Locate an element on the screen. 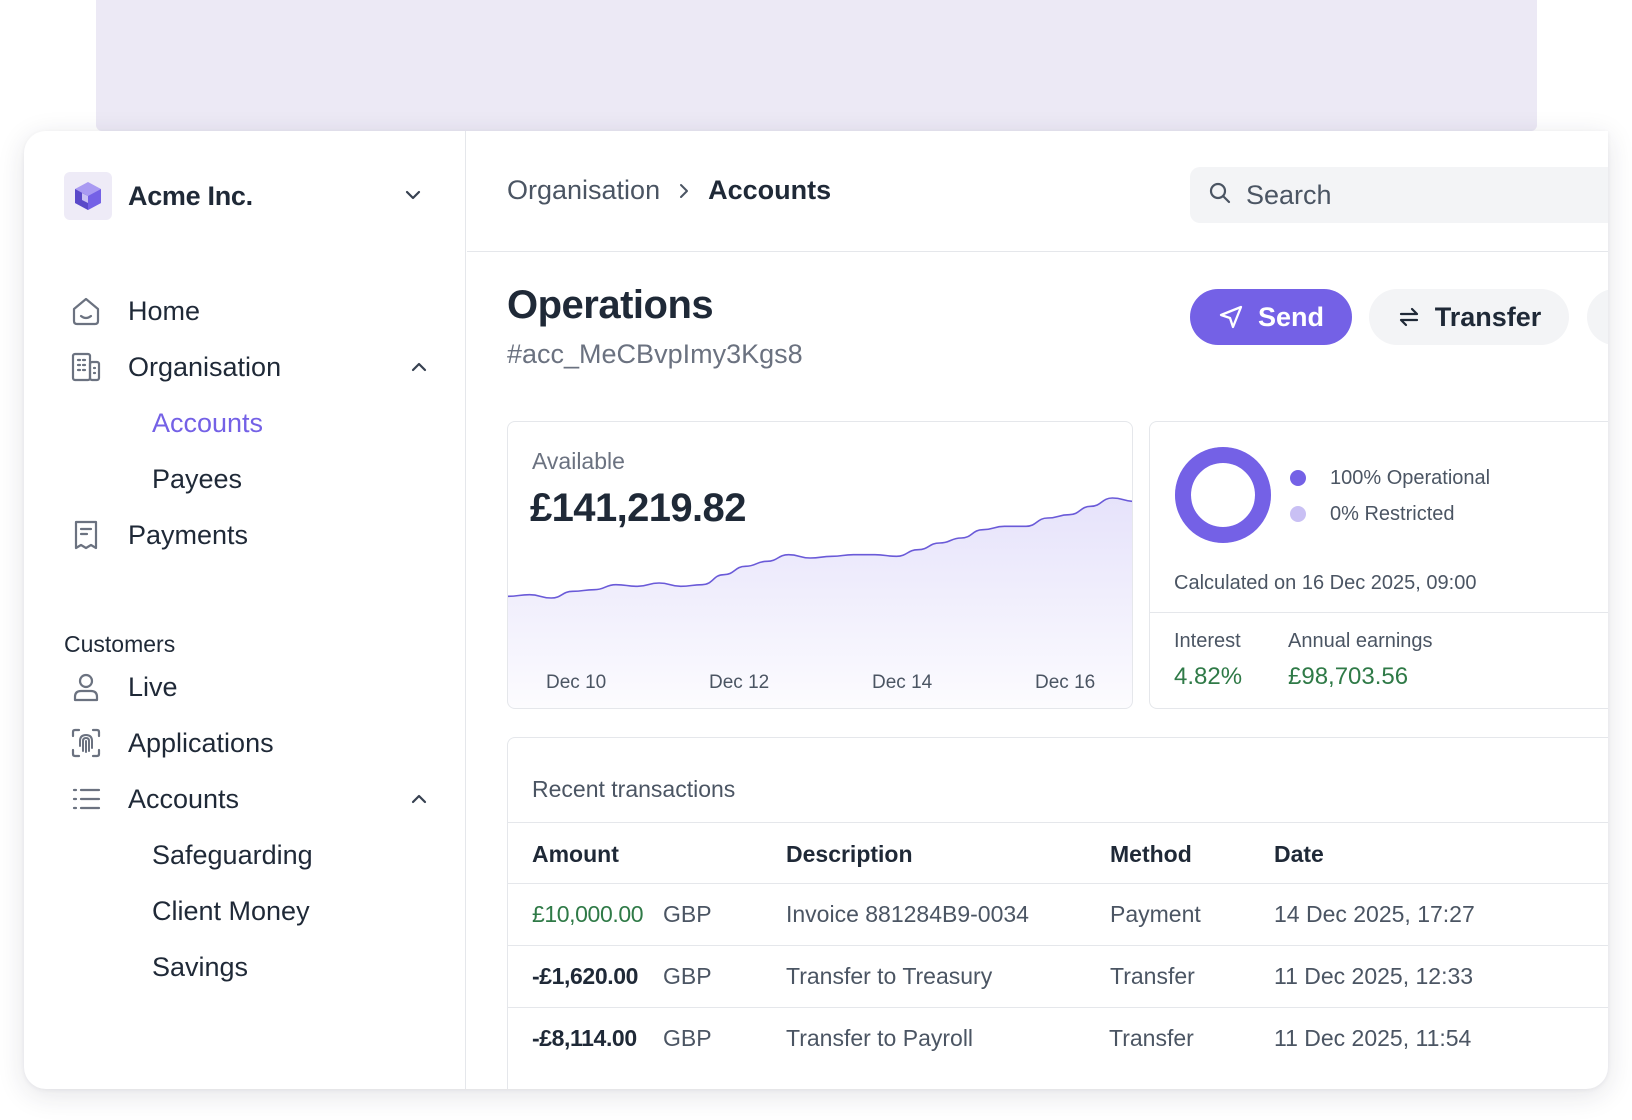  tx-method: Payment is located at coordinates (1155, 914).